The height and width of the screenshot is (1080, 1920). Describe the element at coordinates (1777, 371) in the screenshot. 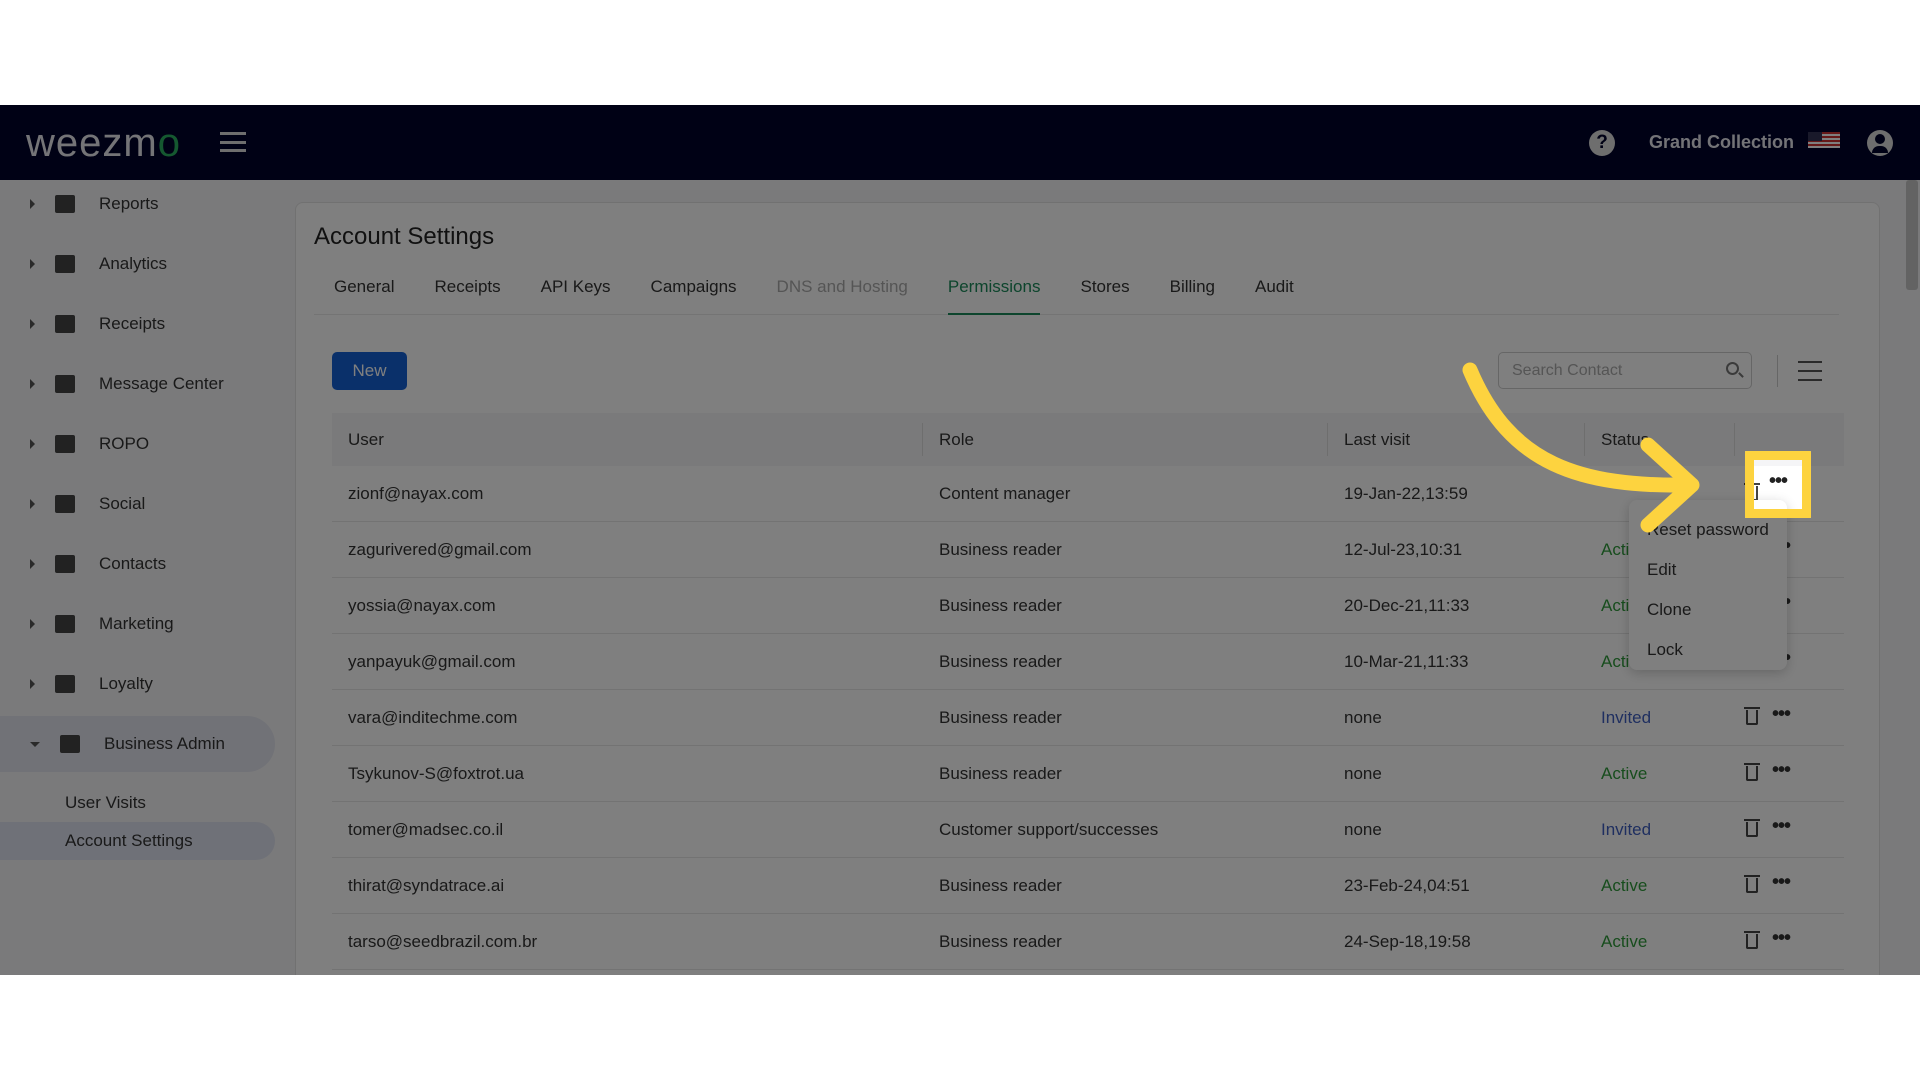

I see `divider` at that location.